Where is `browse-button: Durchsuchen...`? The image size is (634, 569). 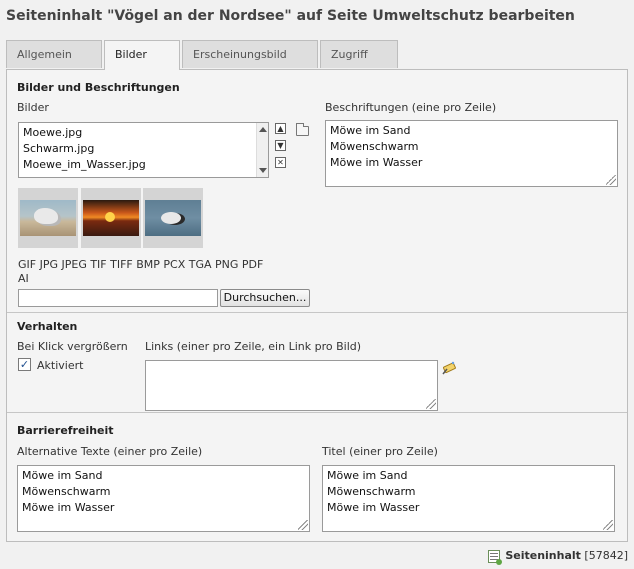
browse-button: Durchsuchen... is located at coordinates (265, 298).